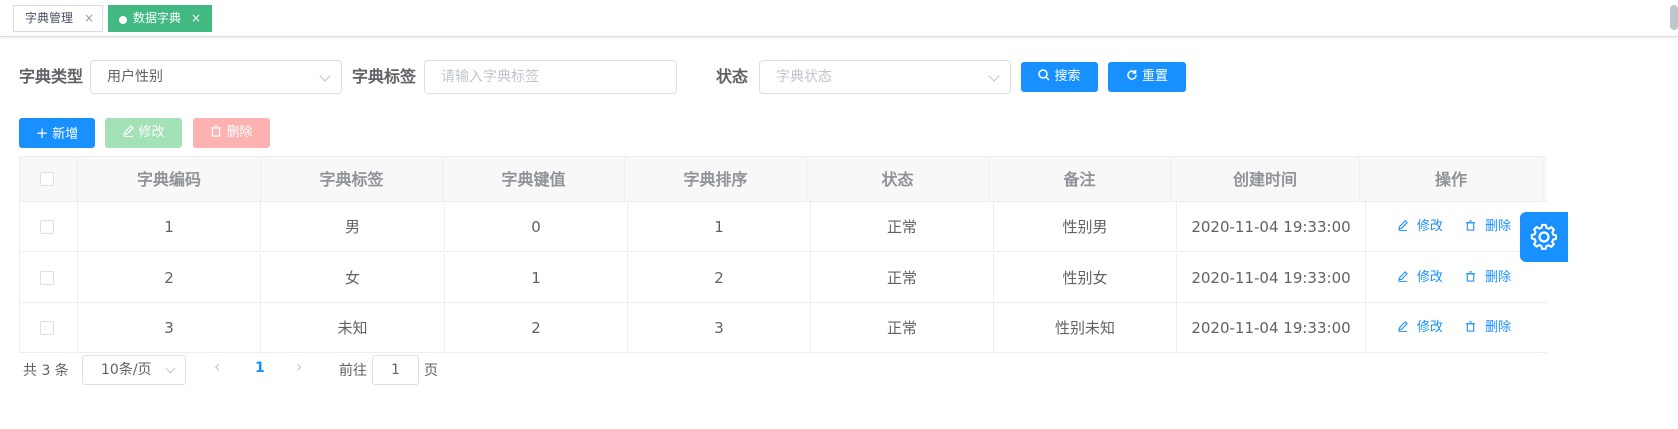  Describe the element at coordinates (169, 179) in the screenshot. I see `header-dict-code: 字典编码` at that location.